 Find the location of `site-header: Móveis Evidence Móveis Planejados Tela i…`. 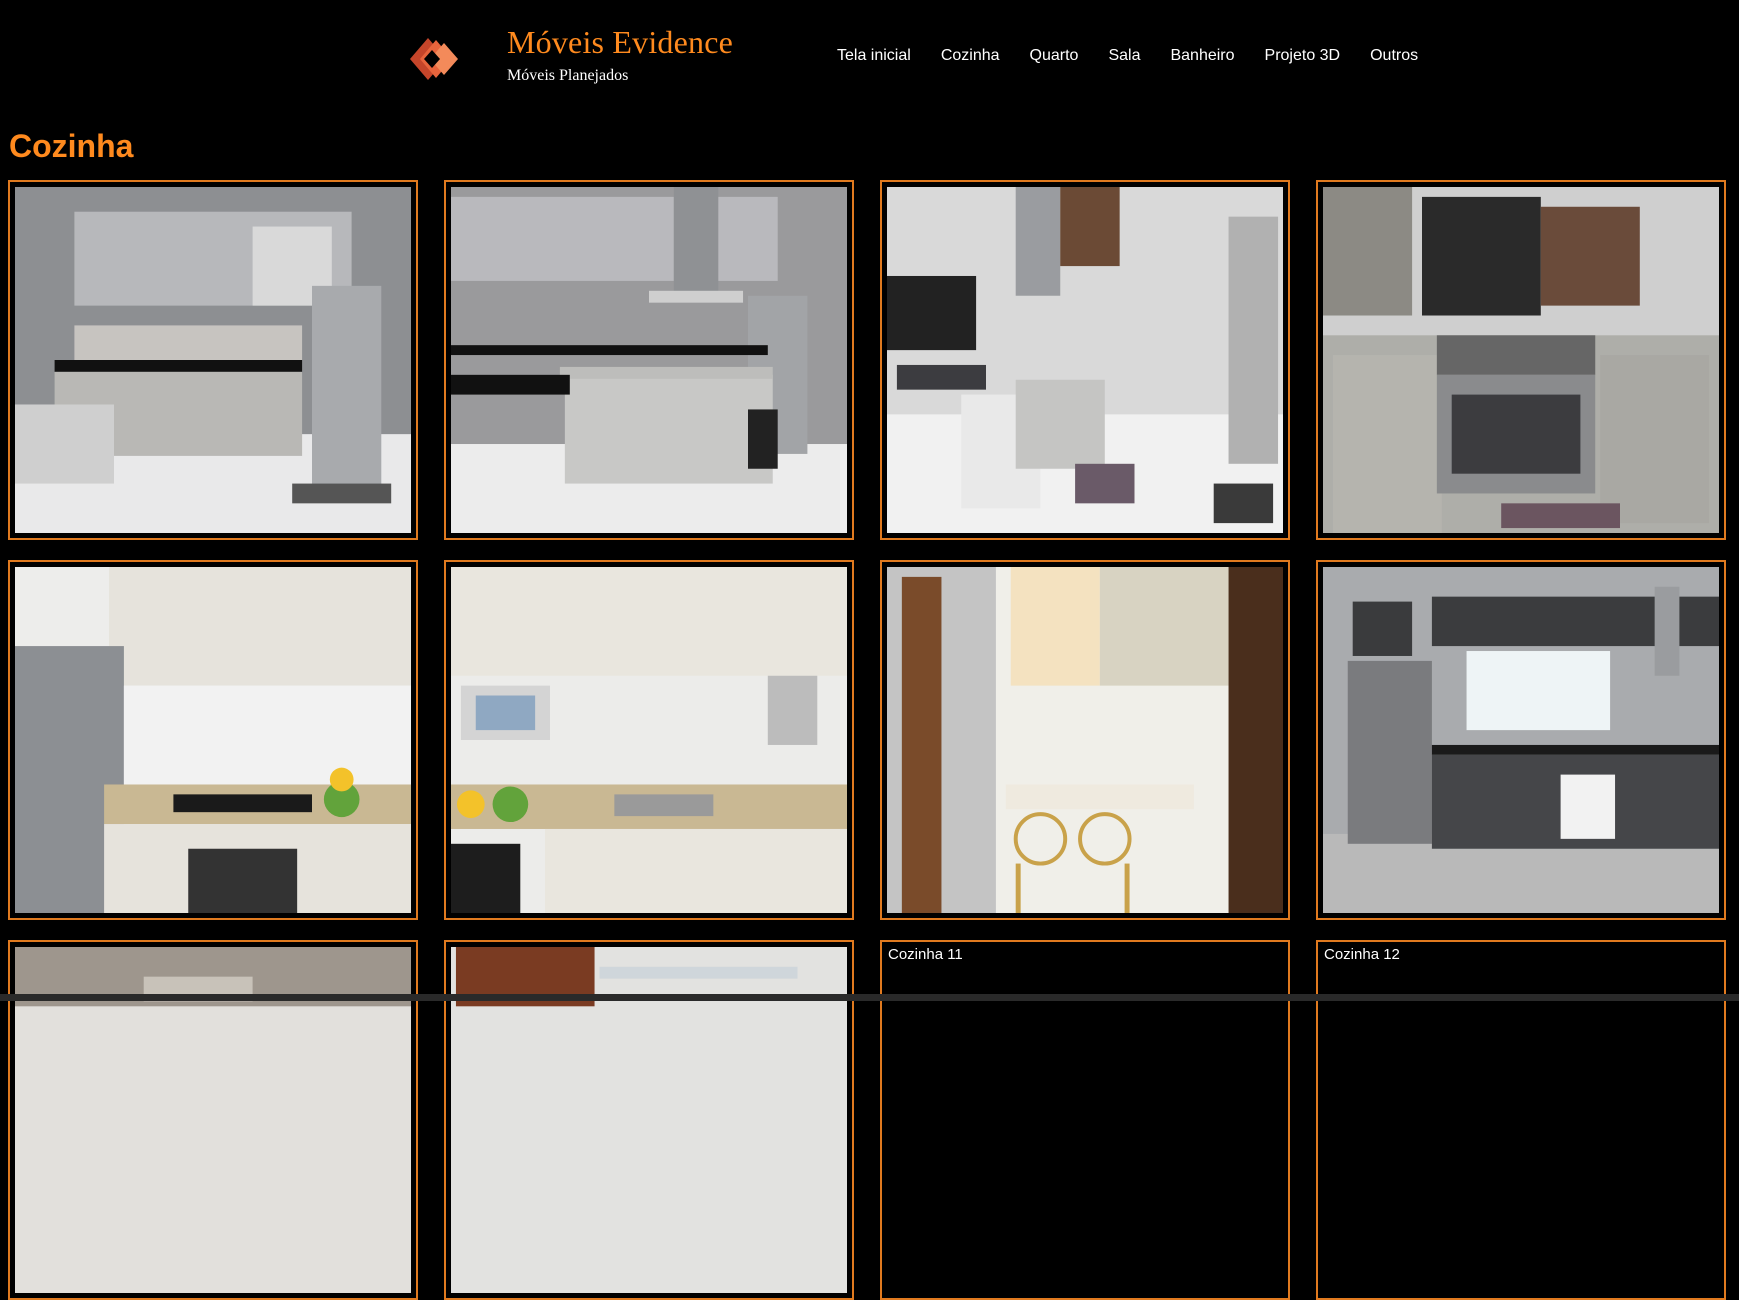

site-header: Móveis Evidence Móveis Planejados Tela i… is located at coordinates (869, 57).